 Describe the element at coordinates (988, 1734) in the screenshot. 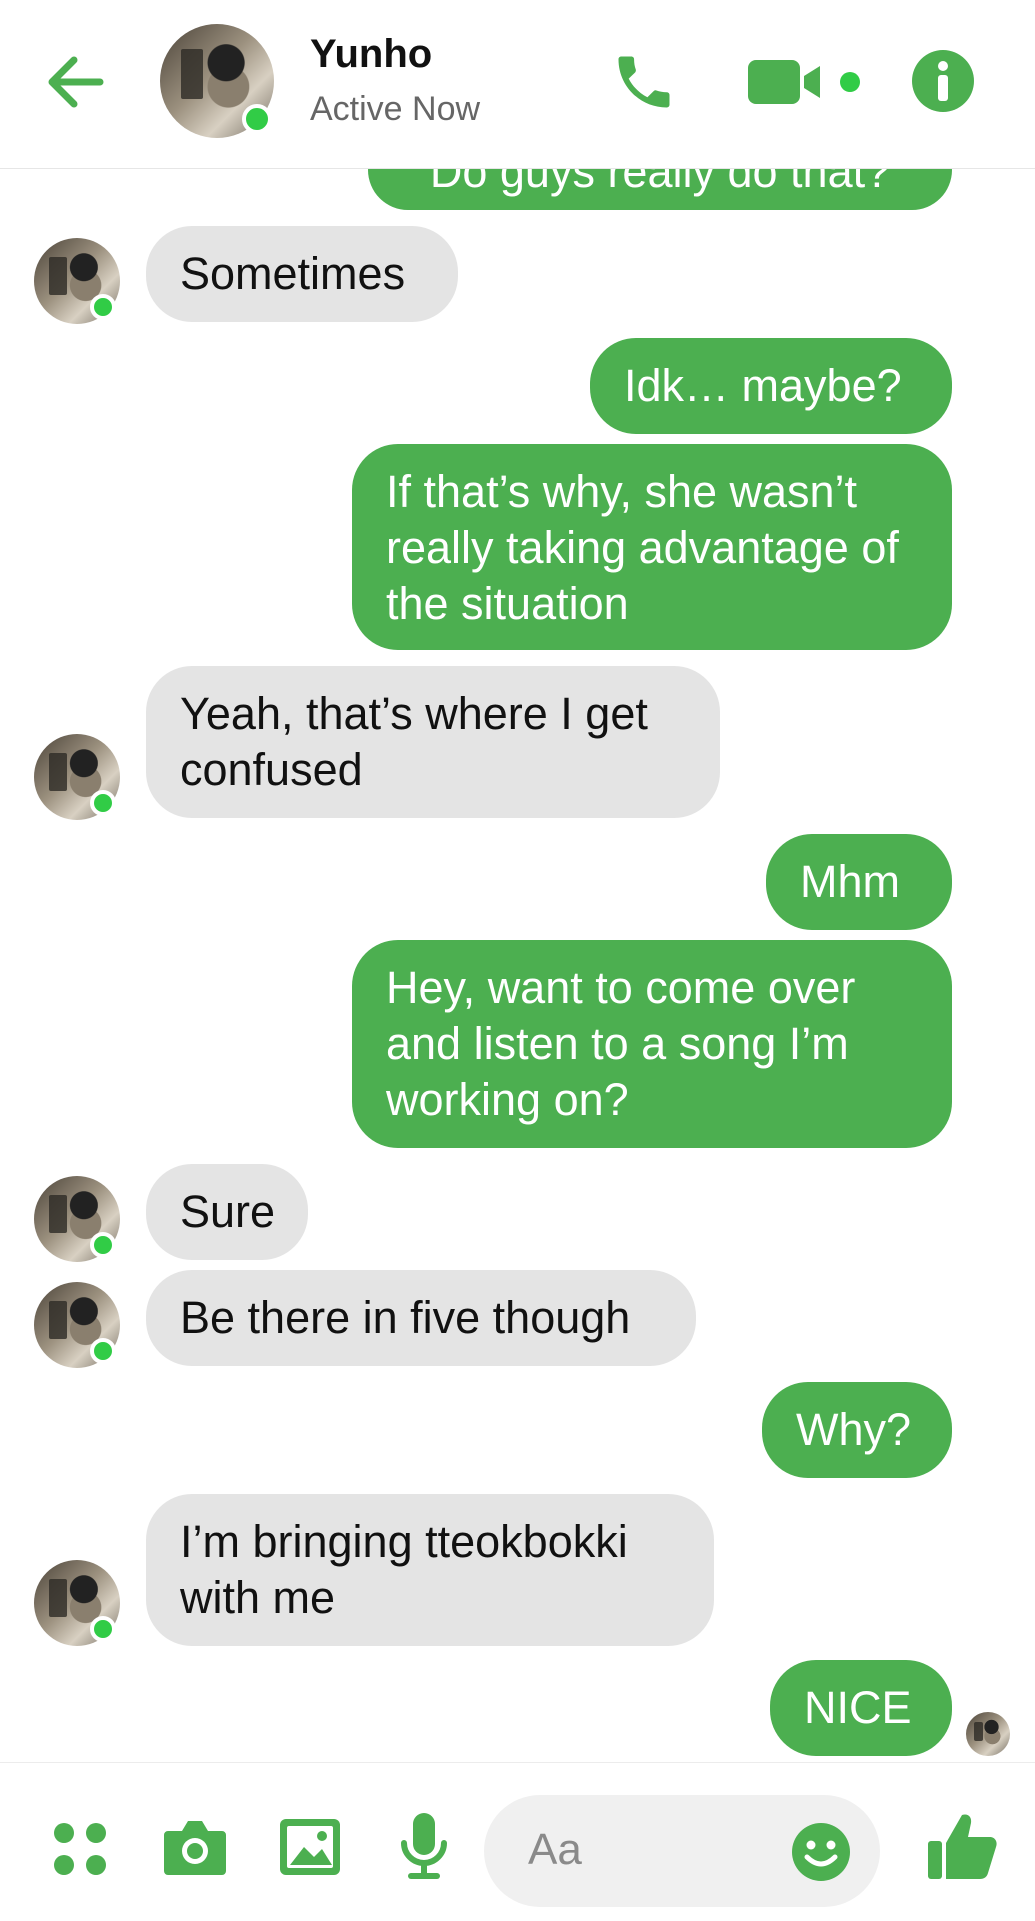

I see `read-receipt-avatar` at that location.